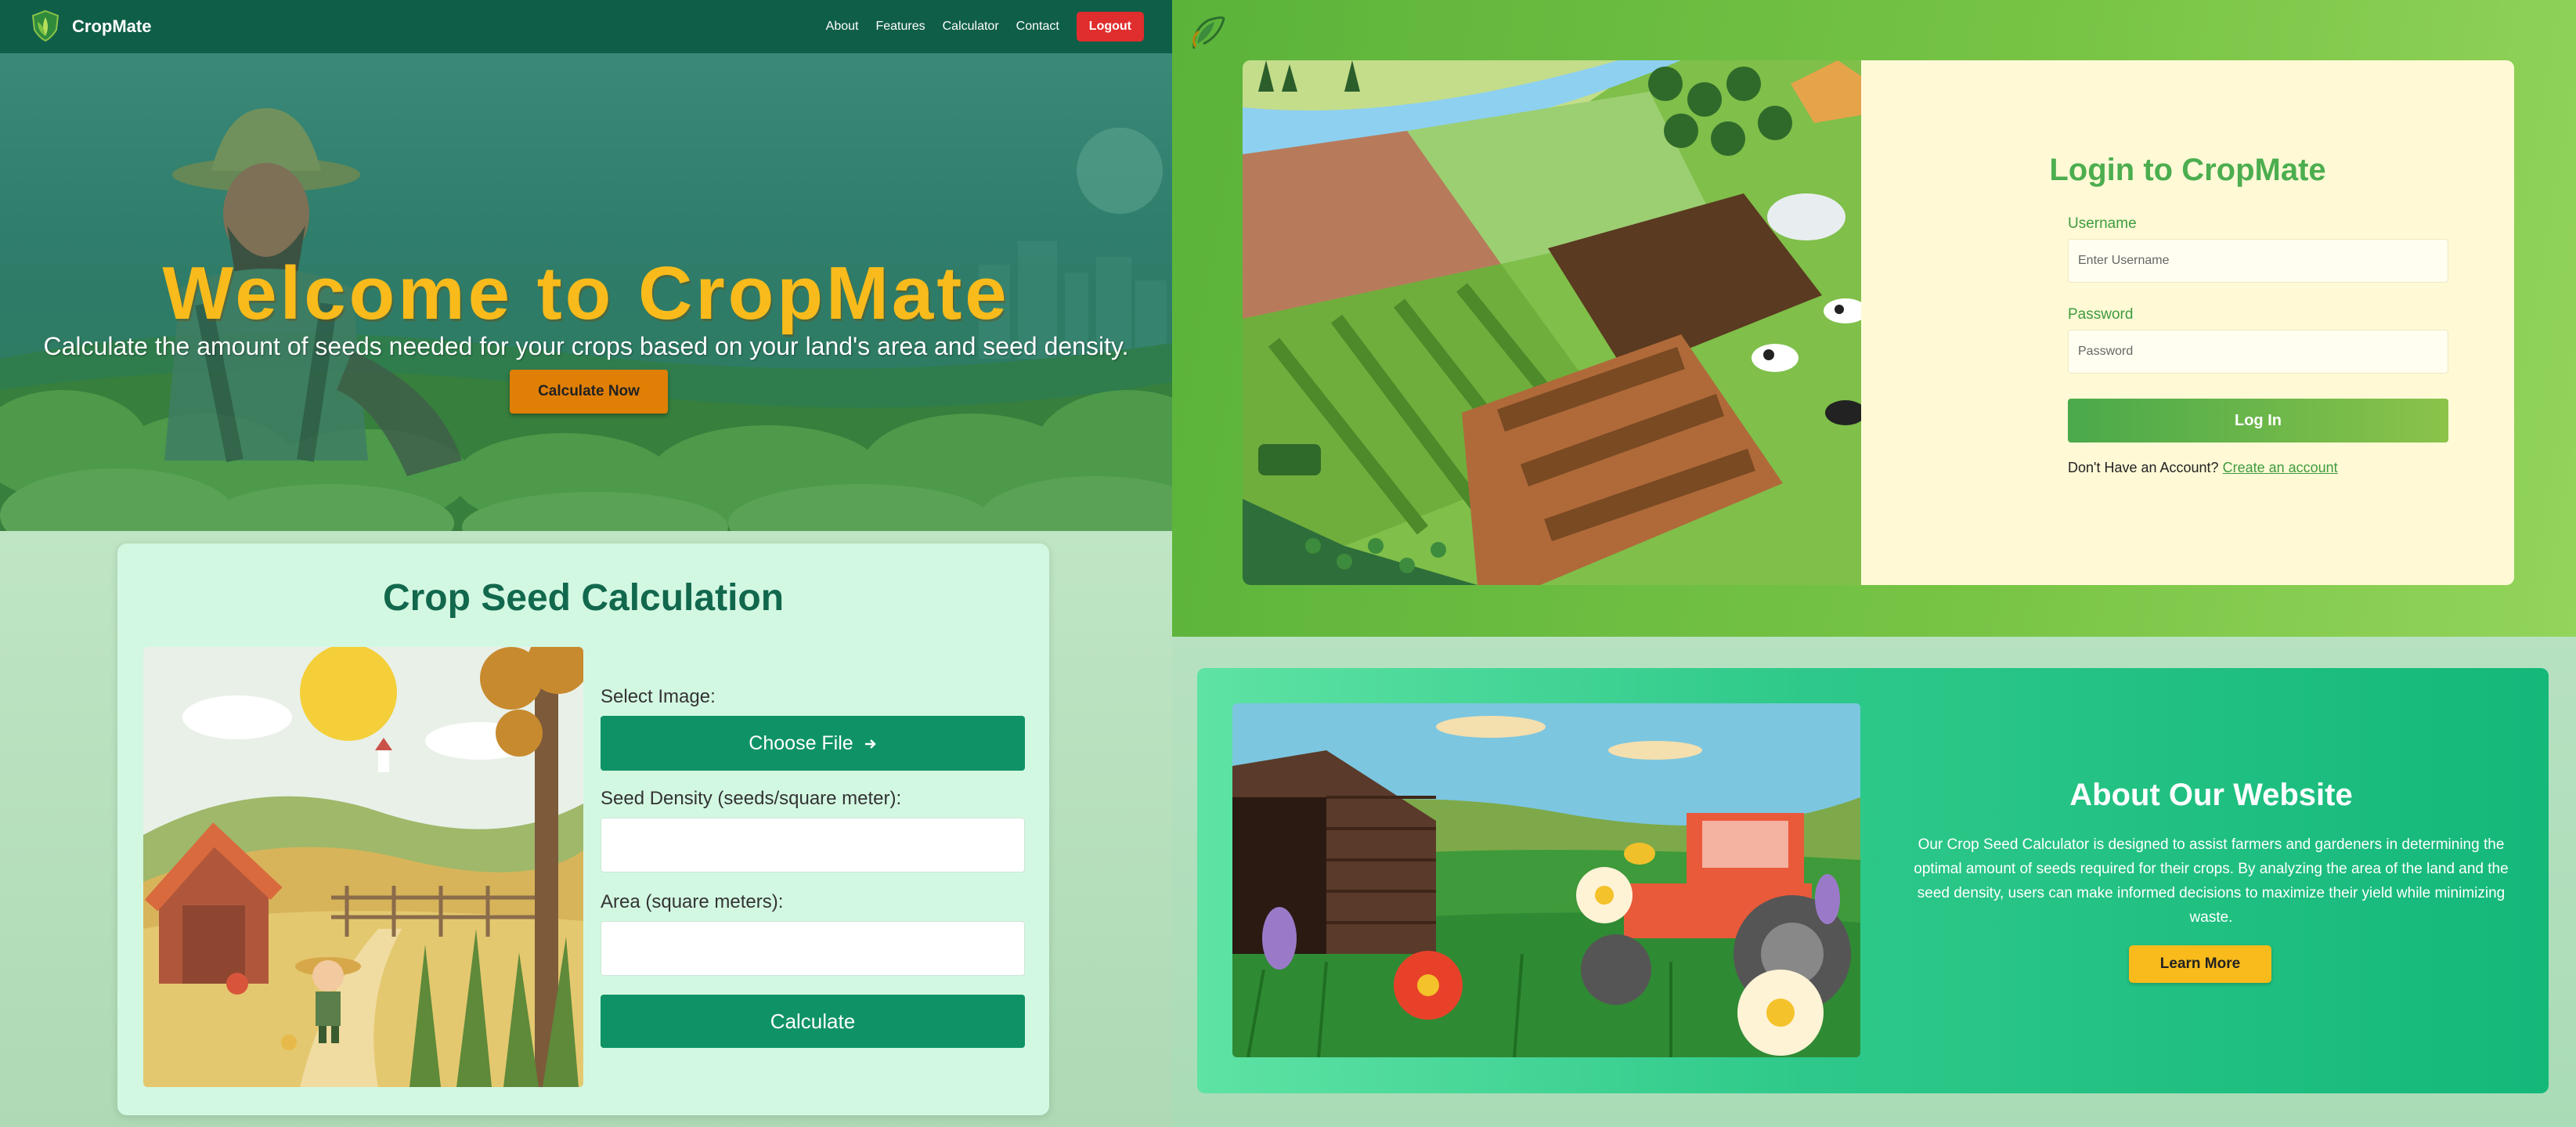 The image size is (2576, 1127). What do you see at coordinates (2258, 261) in the screenshot?
I see `username-input` at bounding box center [2258, 261].